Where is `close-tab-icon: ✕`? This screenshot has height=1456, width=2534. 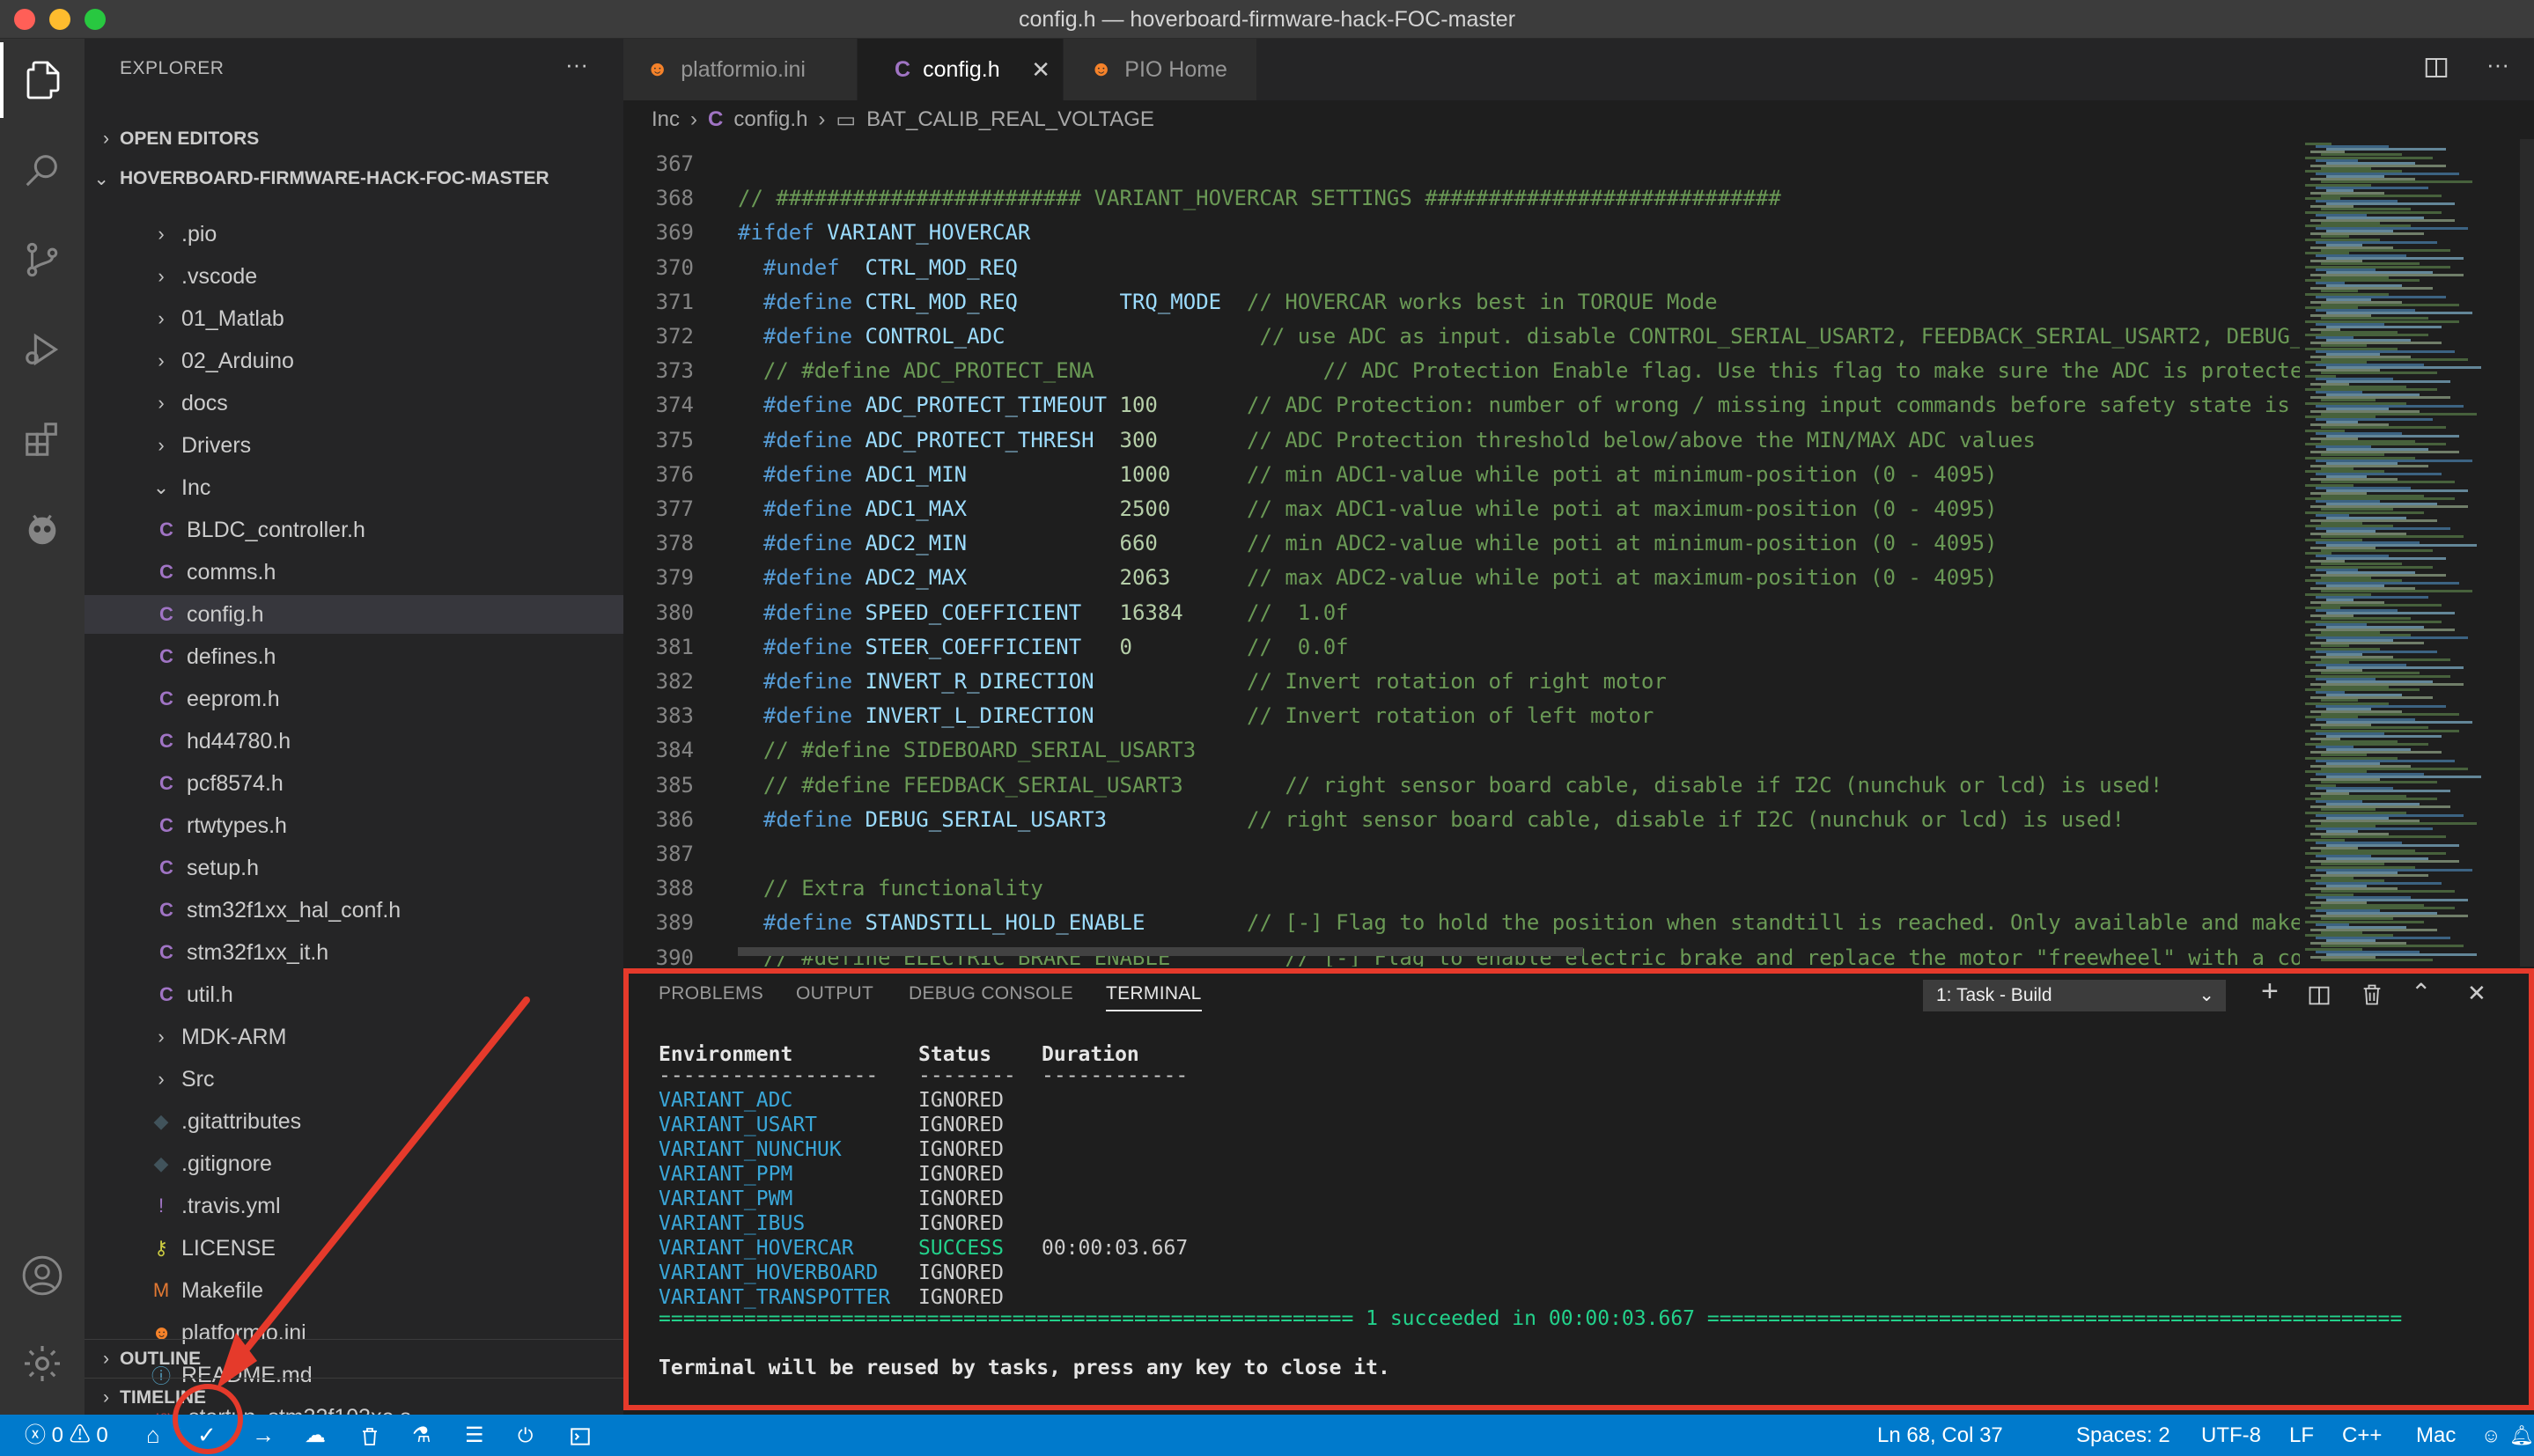
close-tab-icon: ✕ is located at coordinates (1040, 70).